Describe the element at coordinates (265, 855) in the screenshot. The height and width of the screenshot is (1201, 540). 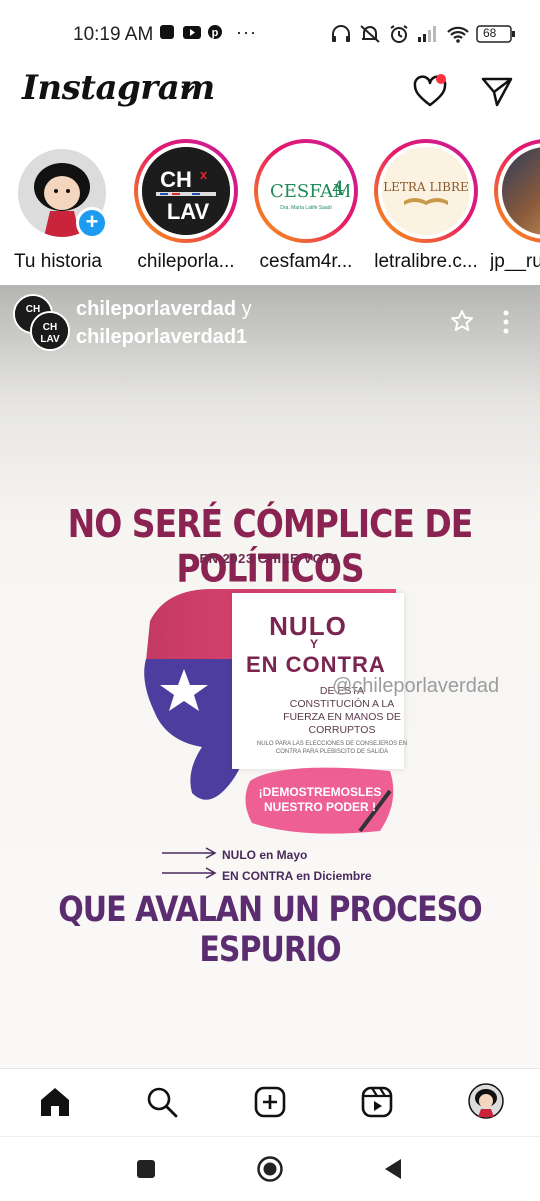
I see `poster-line-1: NULO en Mayo` at that location.